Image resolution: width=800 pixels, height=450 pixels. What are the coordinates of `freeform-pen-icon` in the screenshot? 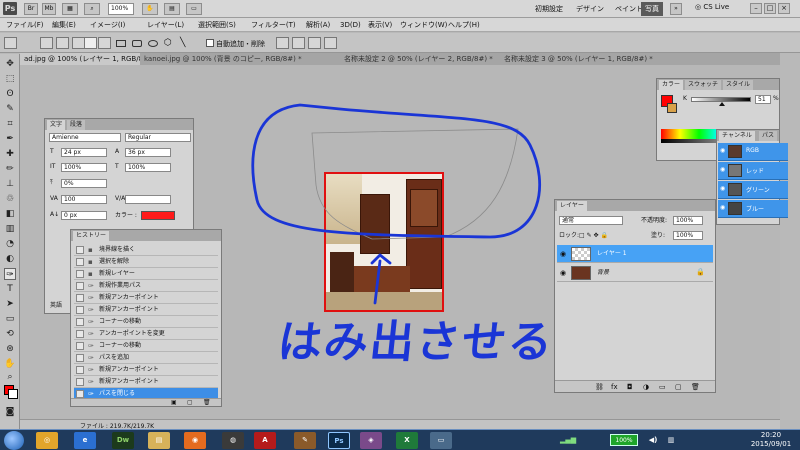 It's located at (104, 43).